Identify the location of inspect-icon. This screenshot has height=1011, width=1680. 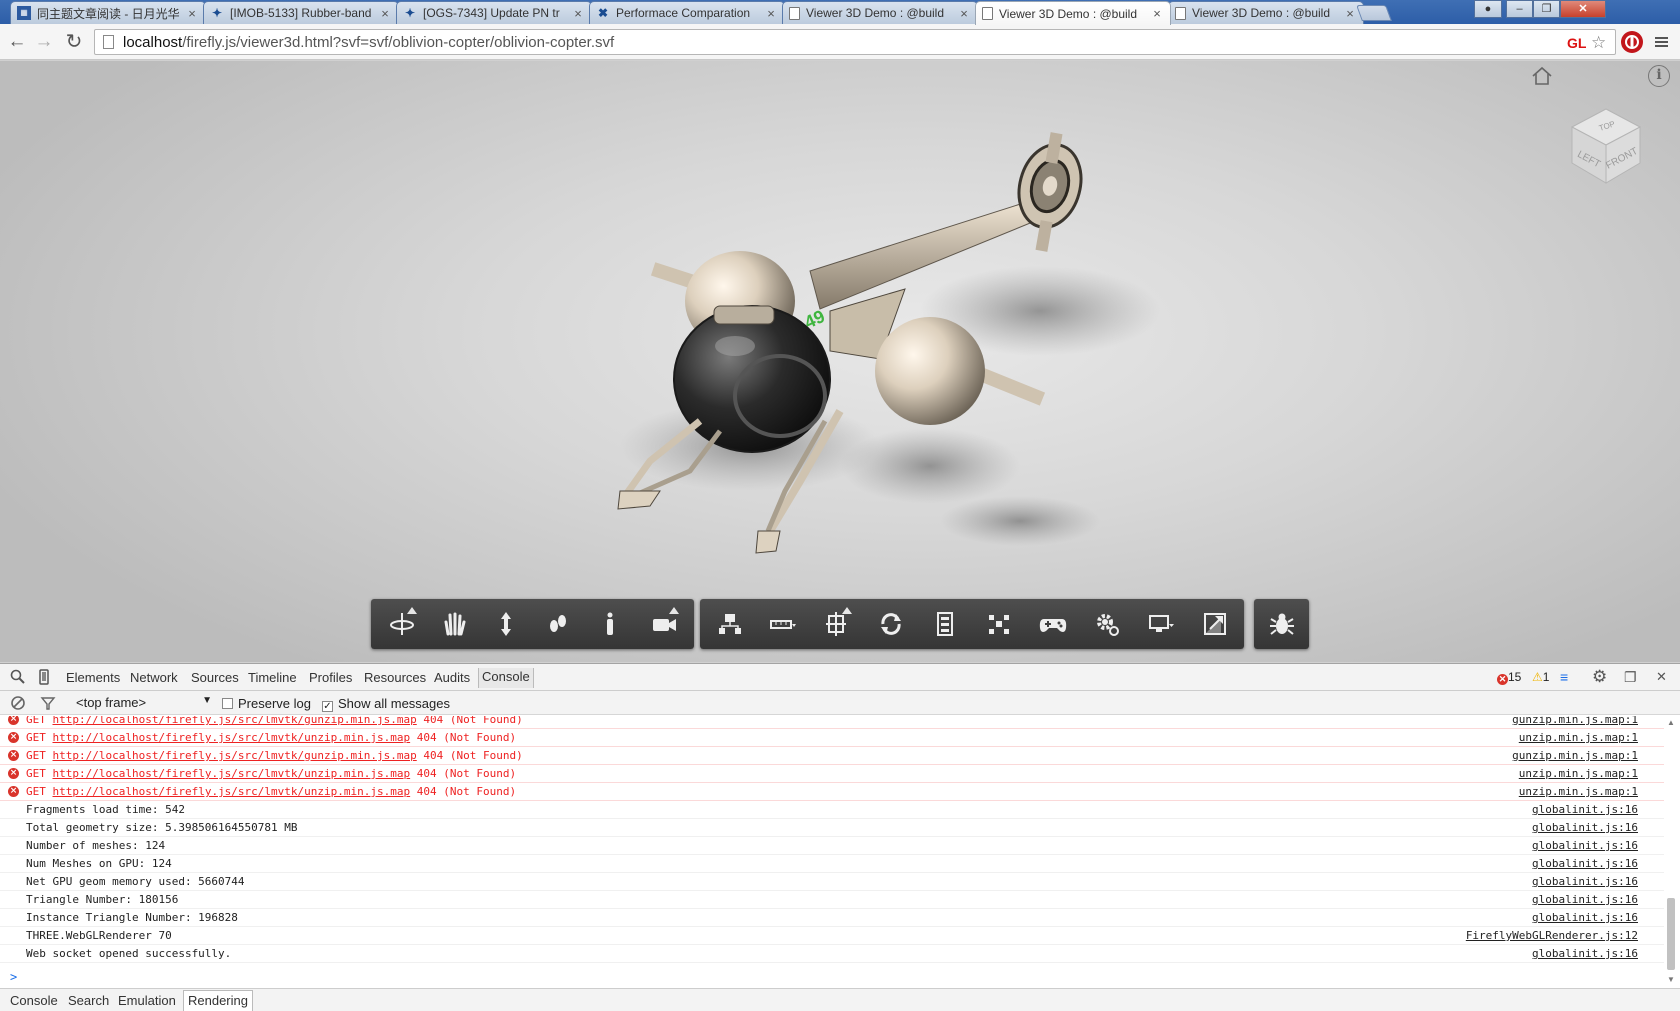
(18, 678).